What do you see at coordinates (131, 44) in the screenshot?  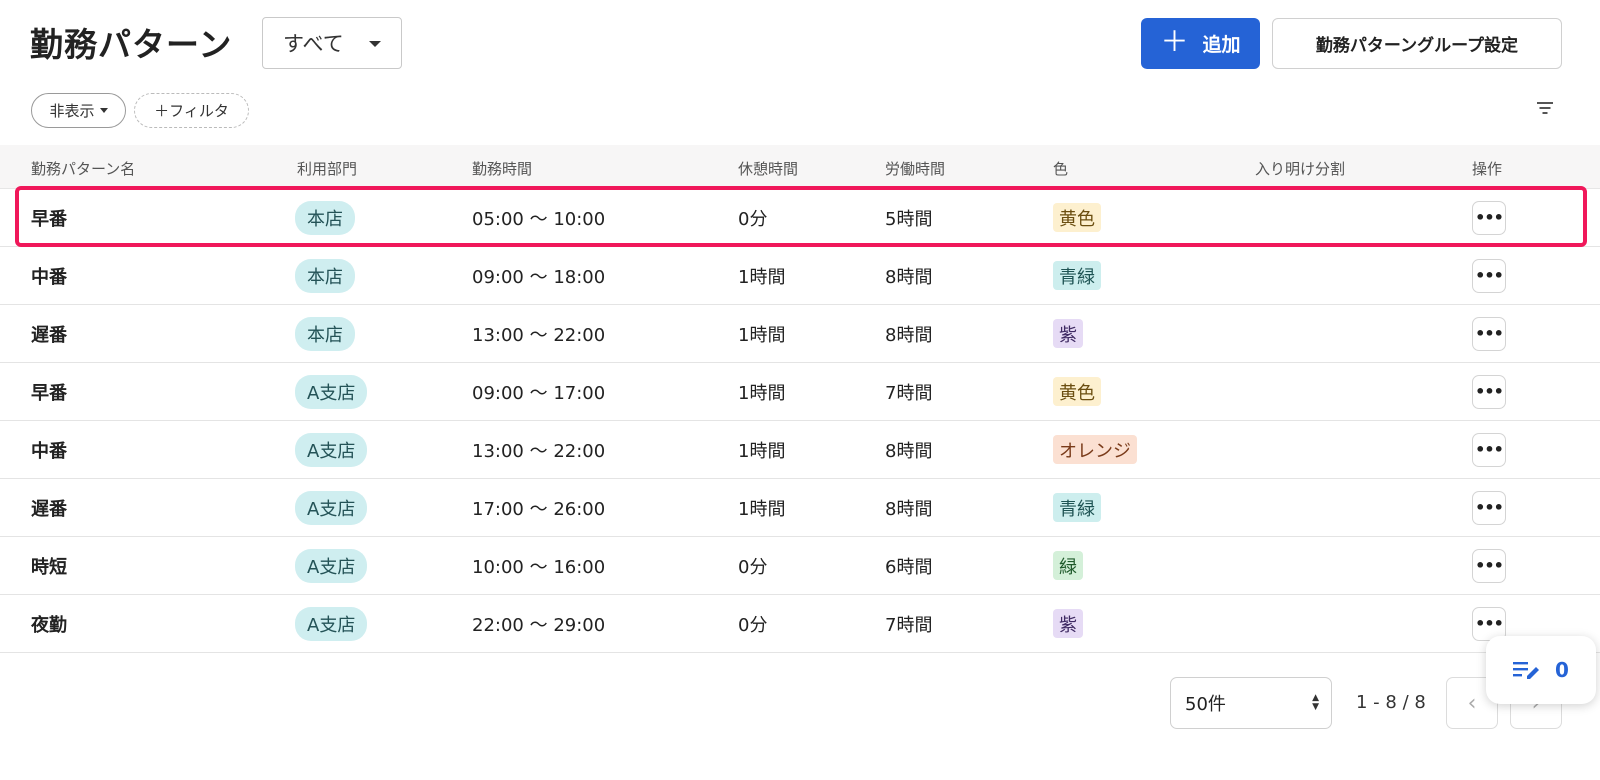 I see `page-title: 勤務パターン` at bounding box center [131, 44].